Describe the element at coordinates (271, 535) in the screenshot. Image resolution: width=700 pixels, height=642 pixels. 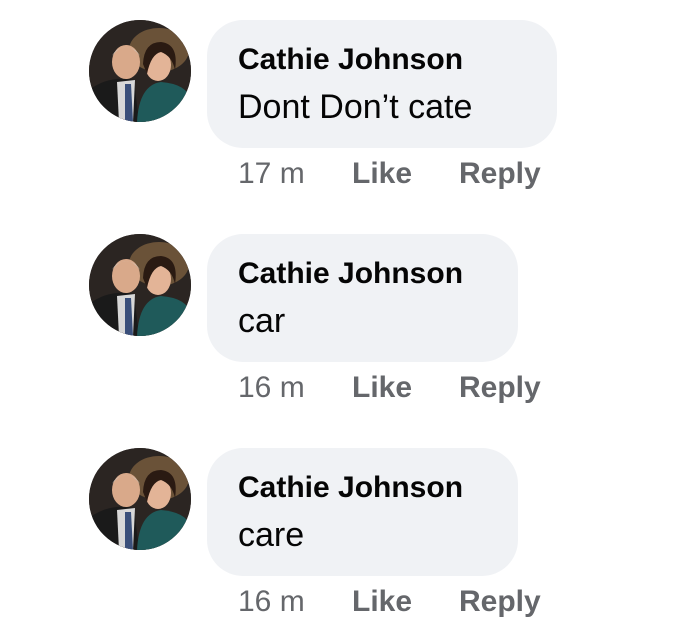
I see `comment-text: care` at that location.